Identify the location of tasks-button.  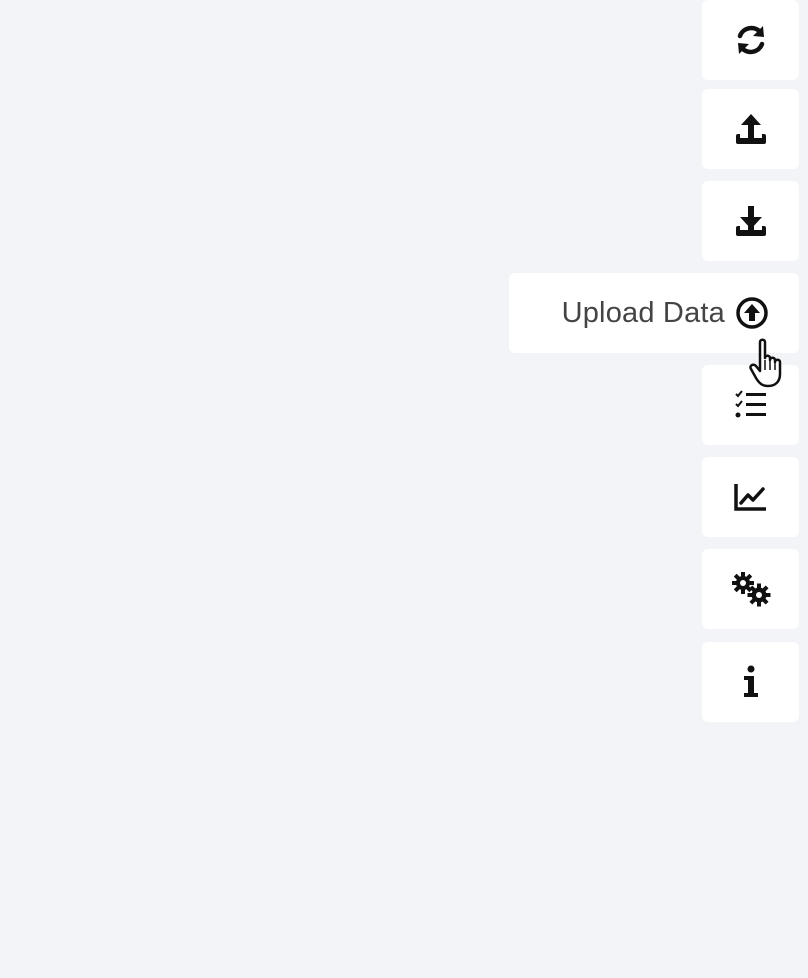
(750, 405).